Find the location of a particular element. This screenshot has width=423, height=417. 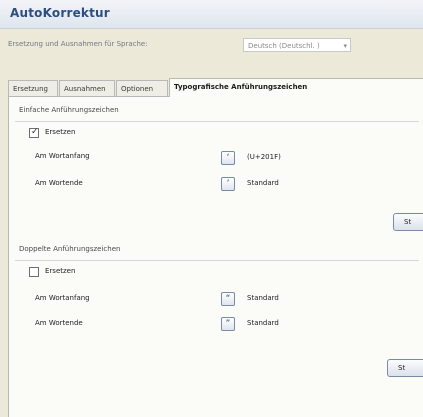

double-quotes-group-title: Doppelte Anführungszeichen is located at coordinates (70, 249).